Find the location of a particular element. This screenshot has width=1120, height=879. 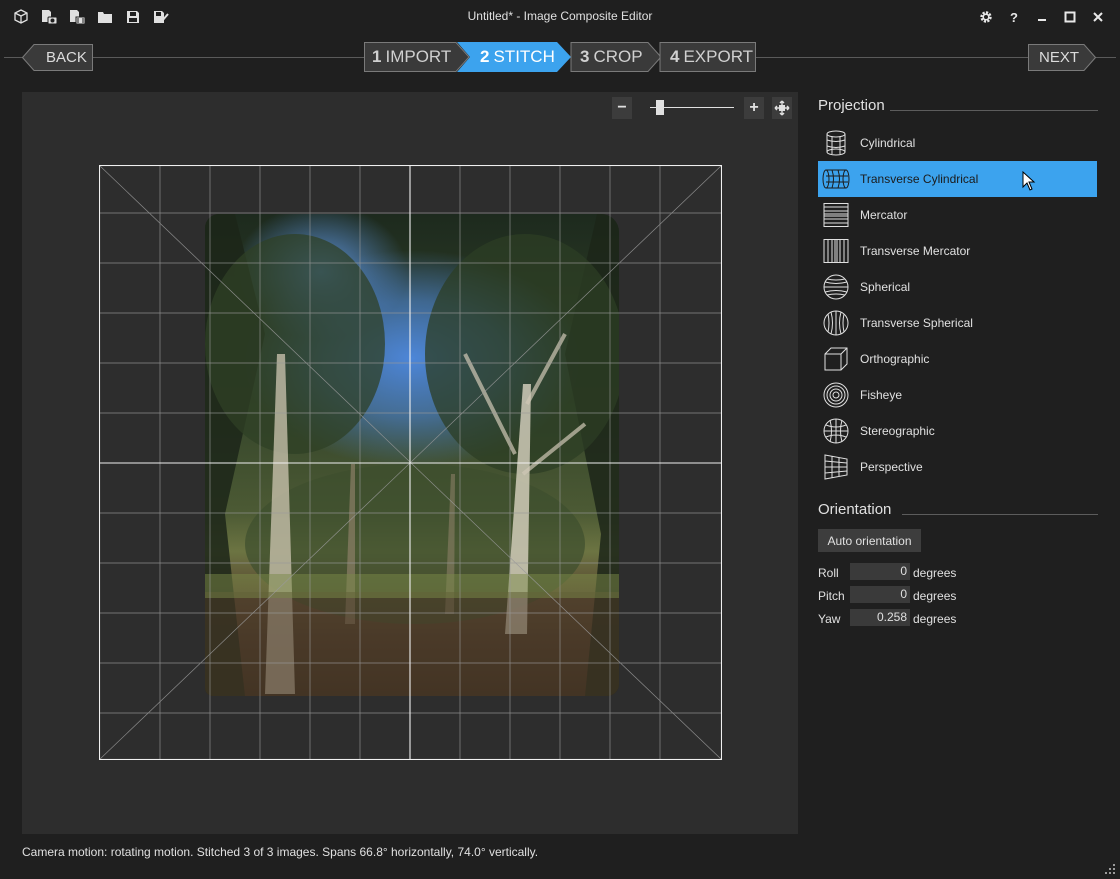

window-title: Untitled* - Image Composite Editor is located at coordinates (560, 16).